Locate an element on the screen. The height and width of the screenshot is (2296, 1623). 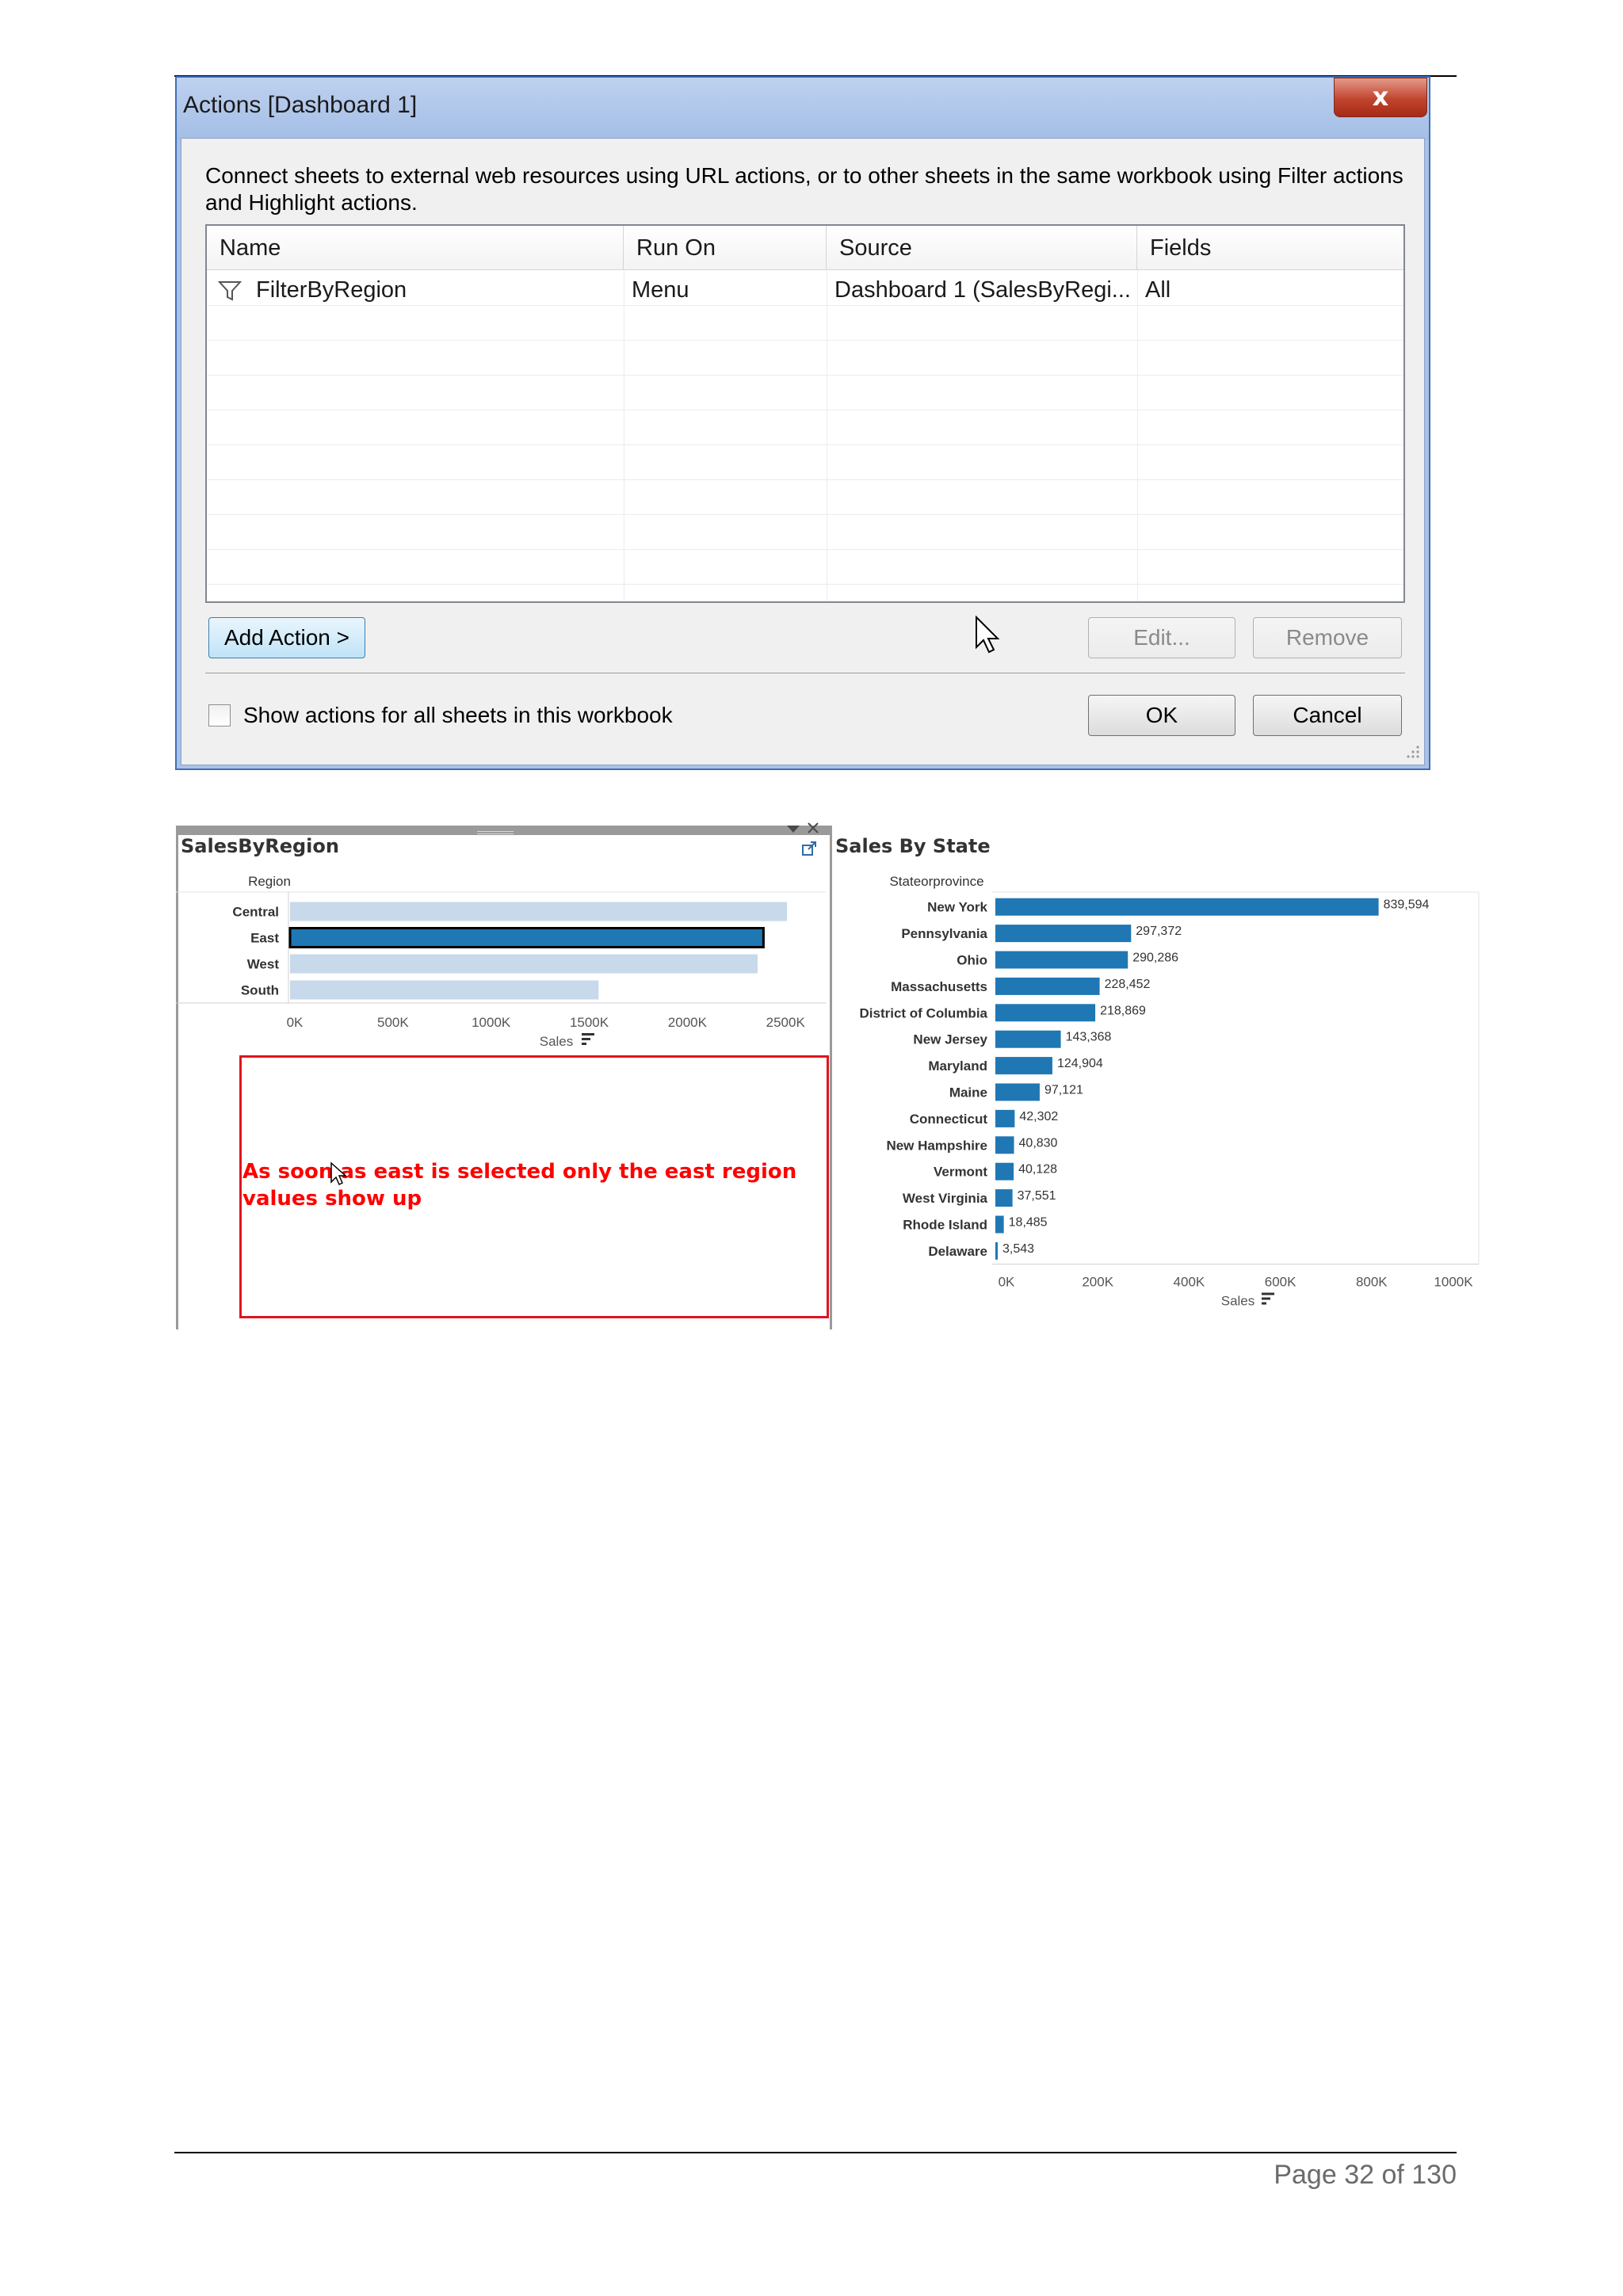
column-divider is located at coordinates (1137, 435).